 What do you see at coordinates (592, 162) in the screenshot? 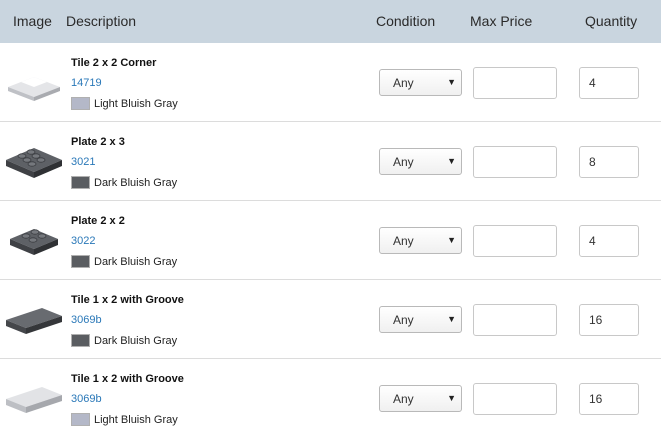
I see `quantity-value: 8` at bounding box center [592, 162].